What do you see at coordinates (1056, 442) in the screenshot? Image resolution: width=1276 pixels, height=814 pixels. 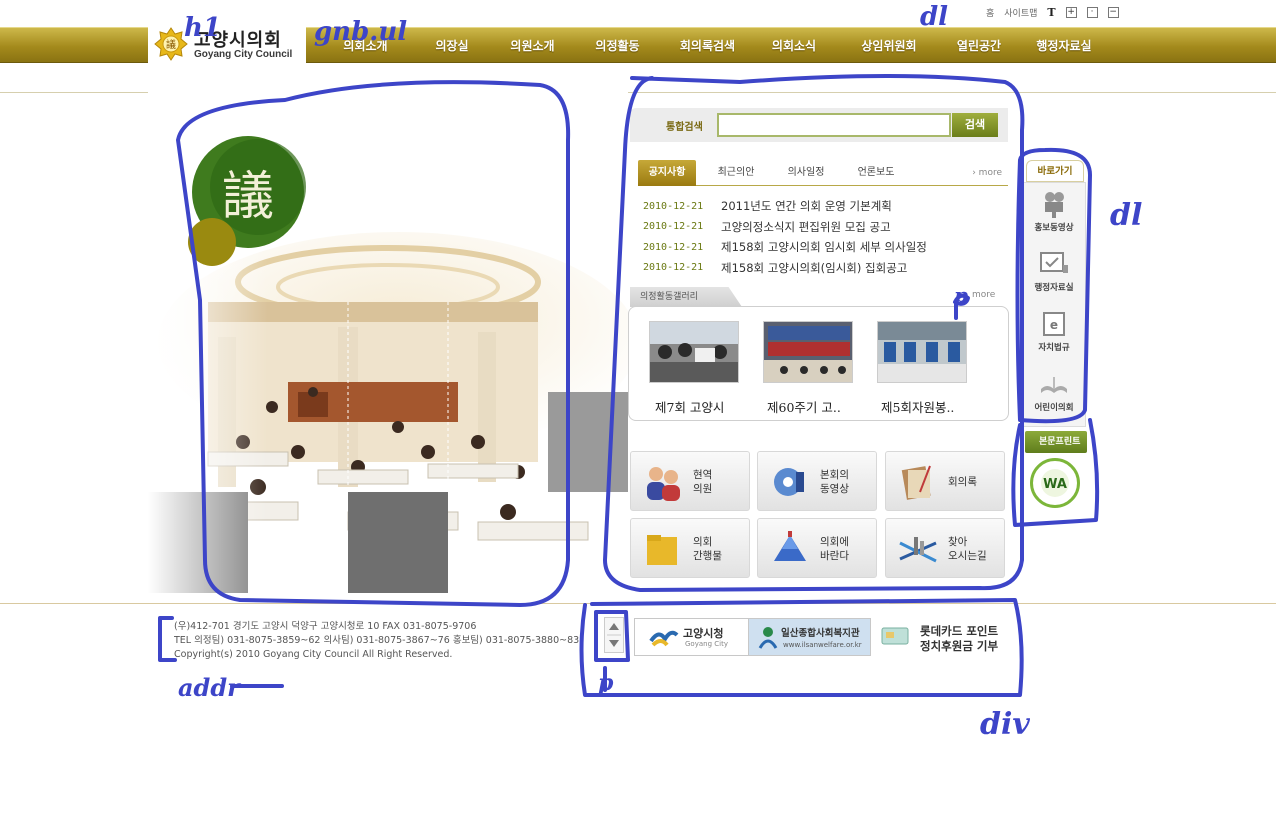 I see `print-button: 본문프린트` at bounding box center [1056, 442].